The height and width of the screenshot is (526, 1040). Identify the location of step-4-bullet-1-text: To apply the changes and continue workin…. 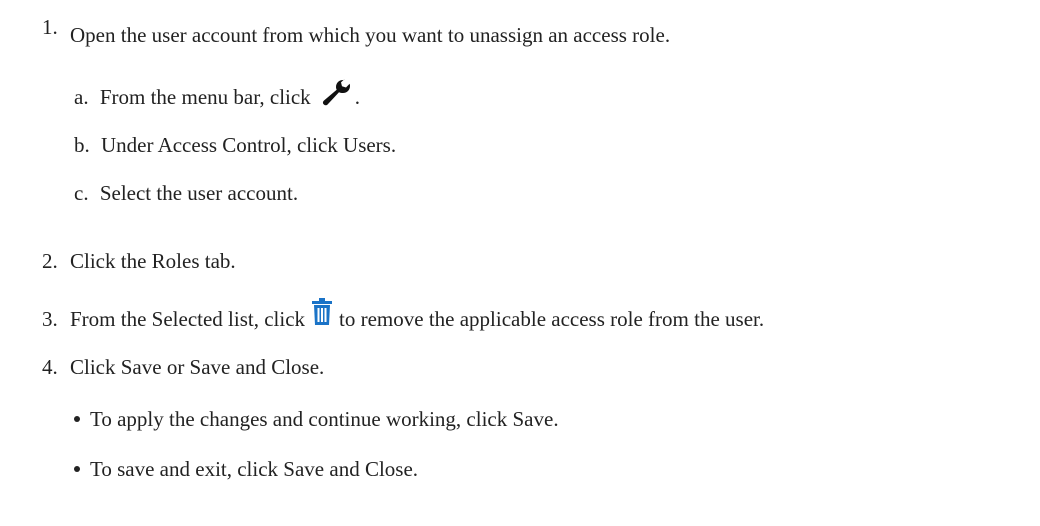
(324, 419).